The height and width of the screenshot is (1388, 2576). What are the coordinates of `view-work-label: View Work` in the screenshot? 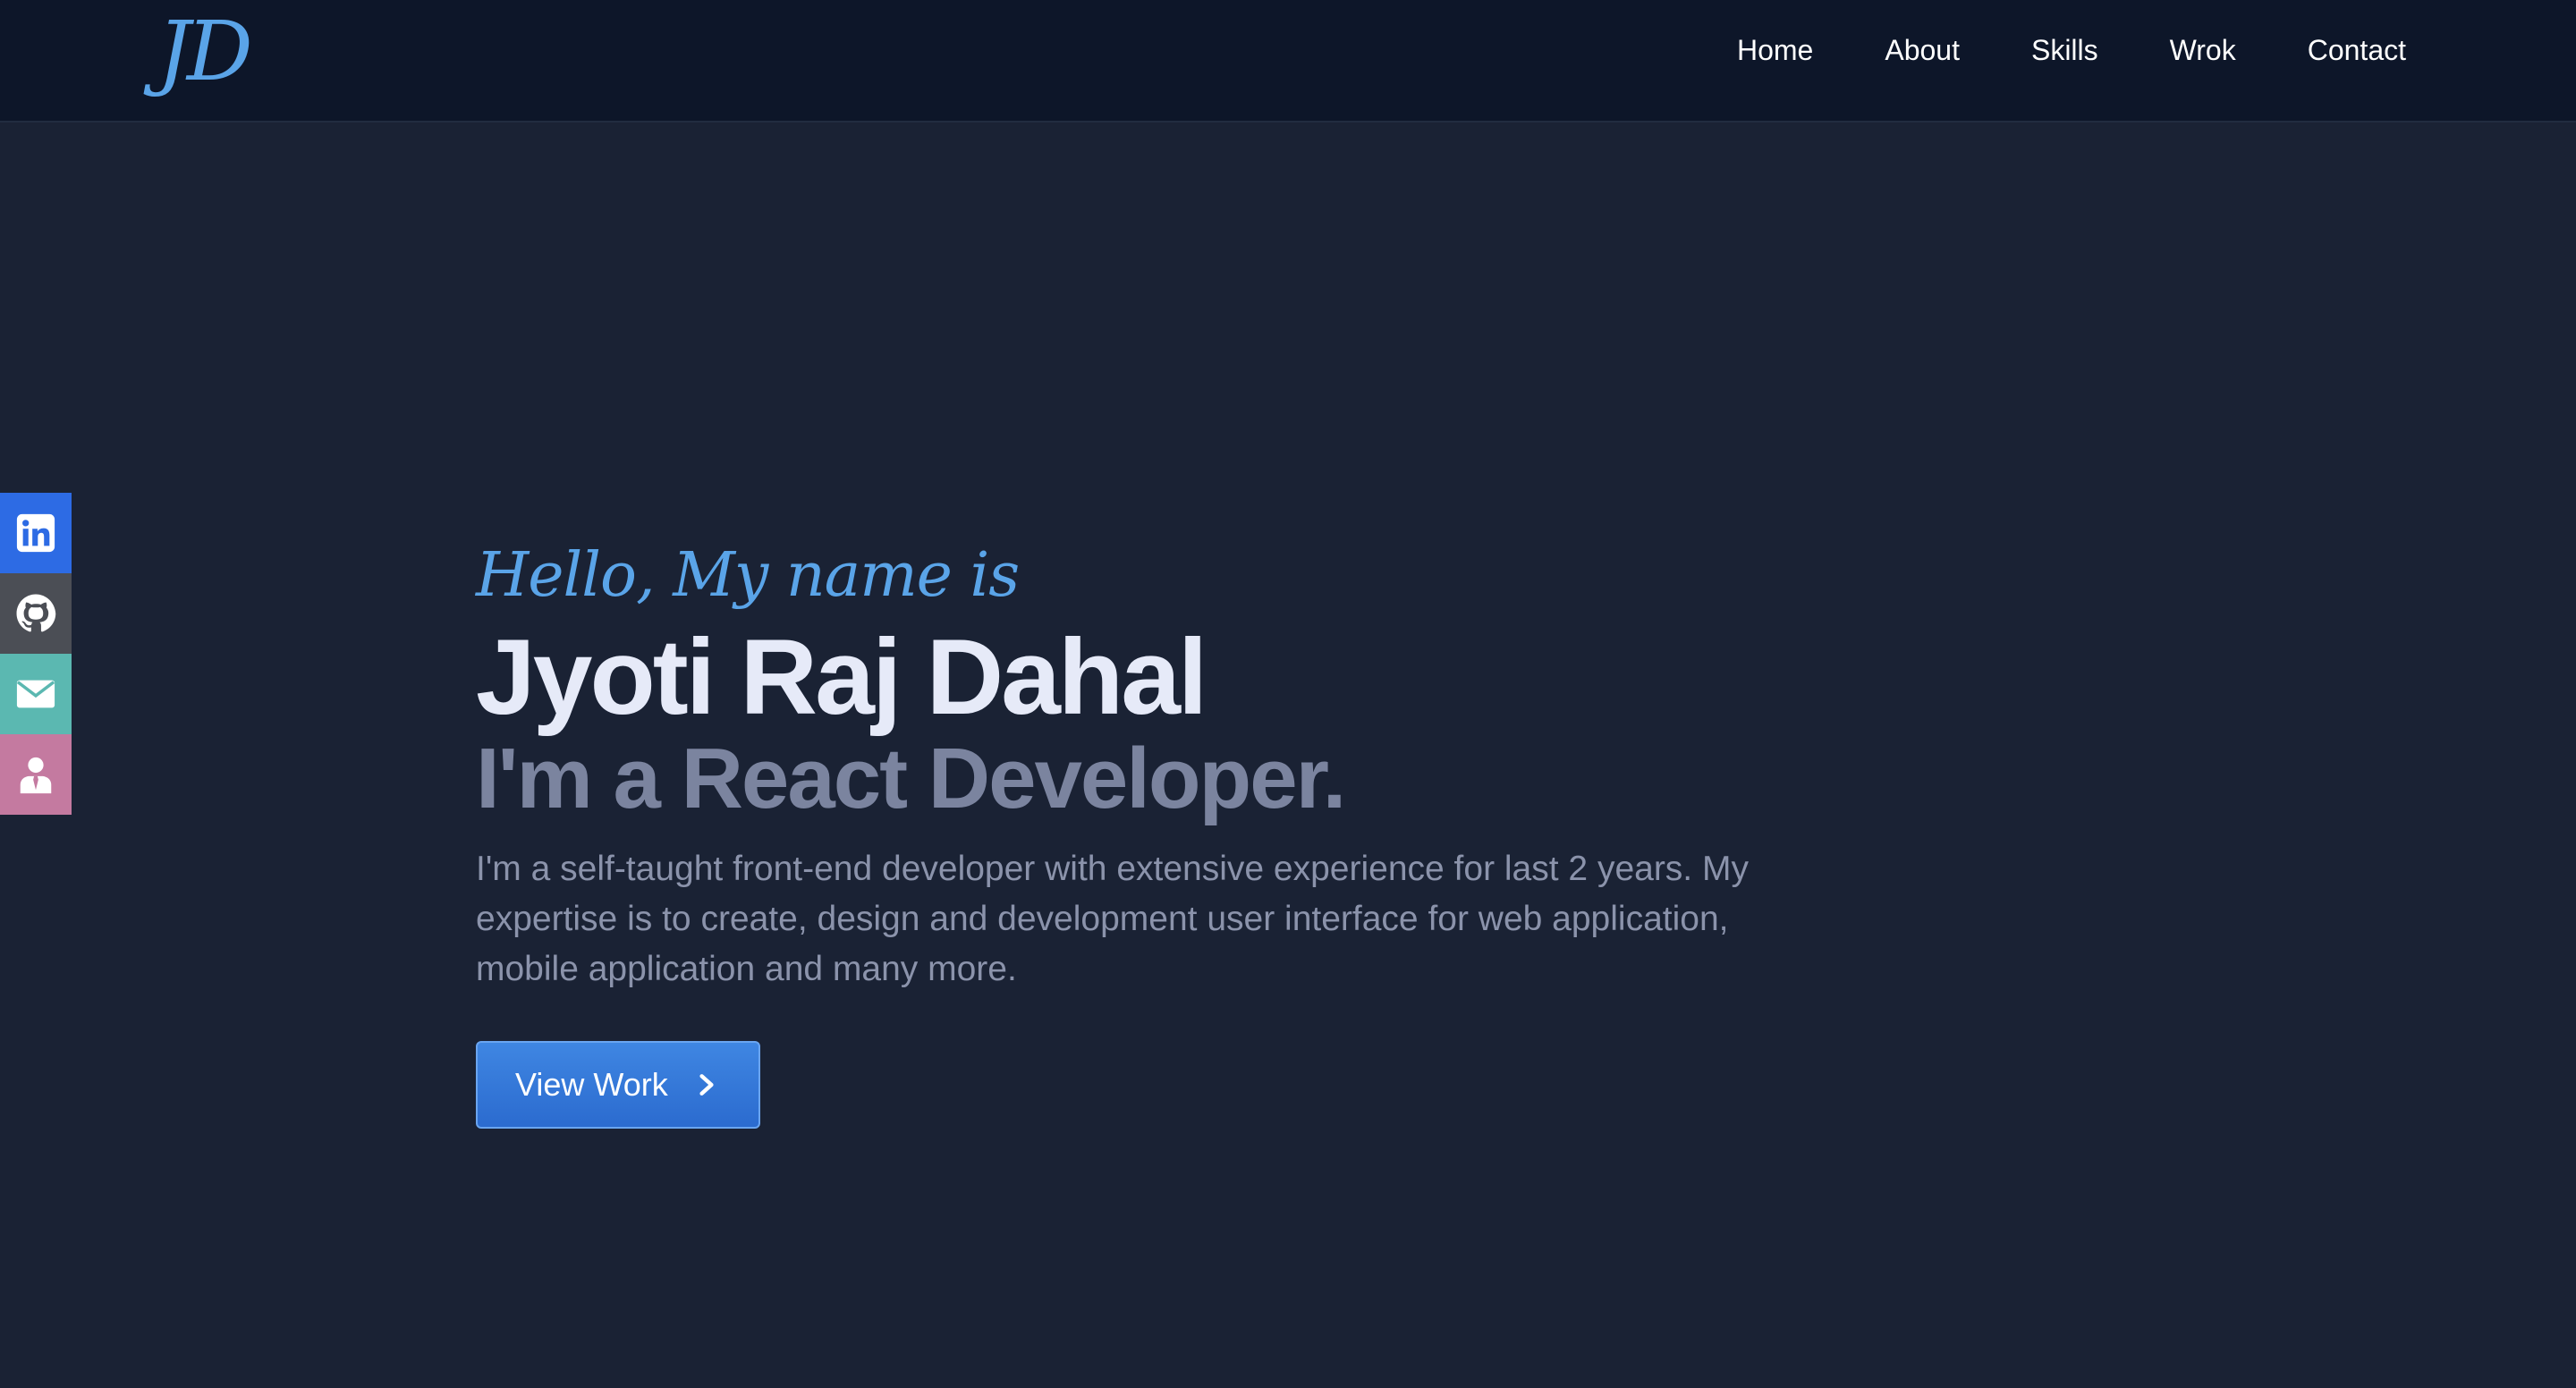 It's located at (591, 1084).